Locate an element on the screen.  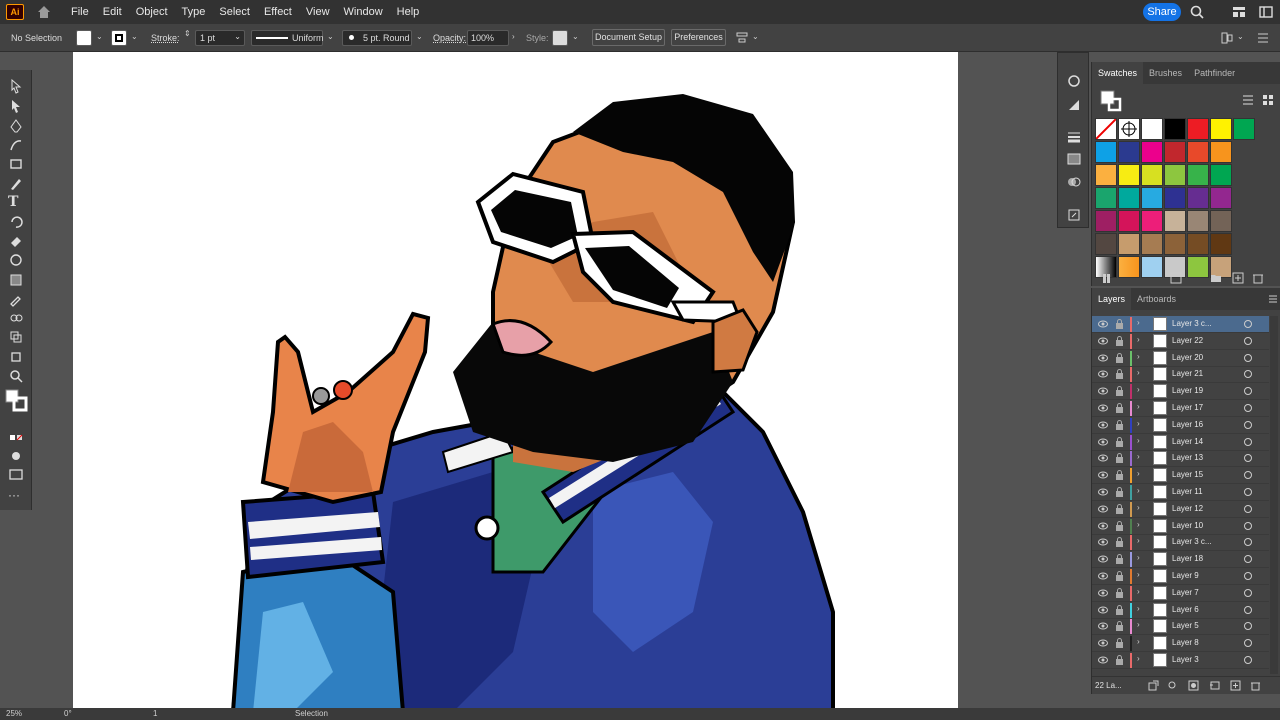
layer-name: Layer 7 is located at coordinates (1185, 592).